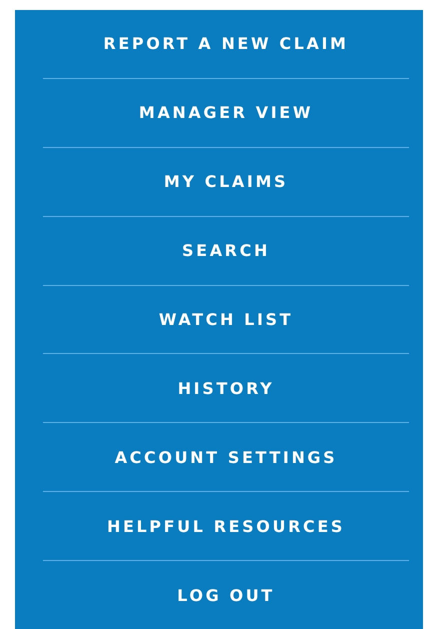  I want to click on menu-item: SEARCH, so click(226, 251).